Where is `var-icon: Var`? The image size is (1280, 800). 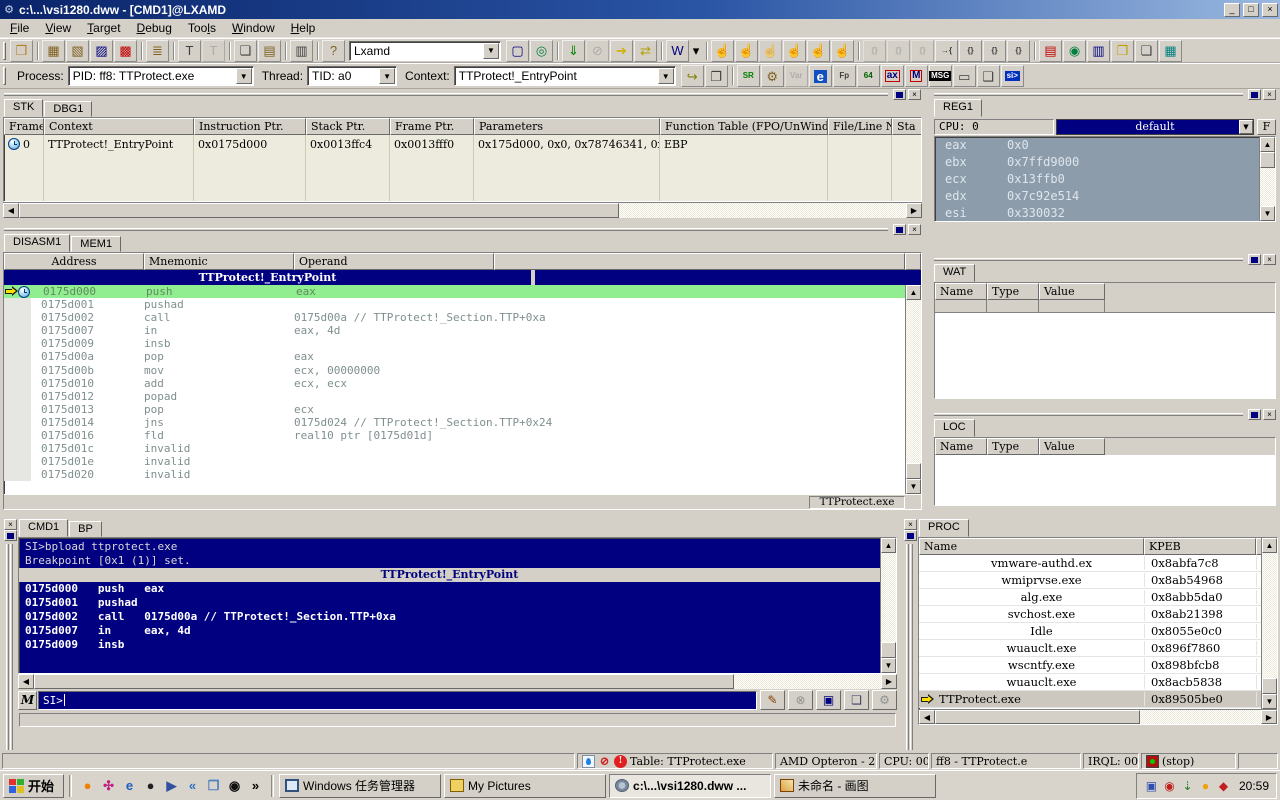
var-icon: Var is located at coordinates (796, 76).